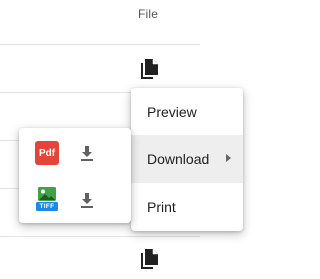  I want to click on menu-item-preview: Preview, so click(187, 112).